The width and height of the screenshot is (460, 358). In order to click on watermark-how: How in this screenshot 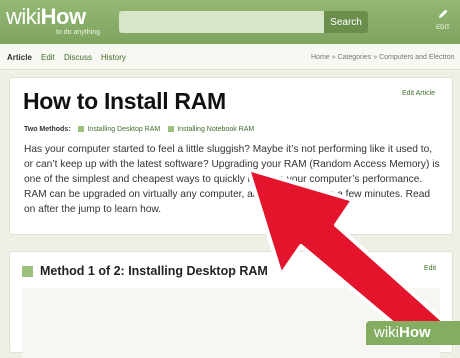, I will do `click(415, 332)`.